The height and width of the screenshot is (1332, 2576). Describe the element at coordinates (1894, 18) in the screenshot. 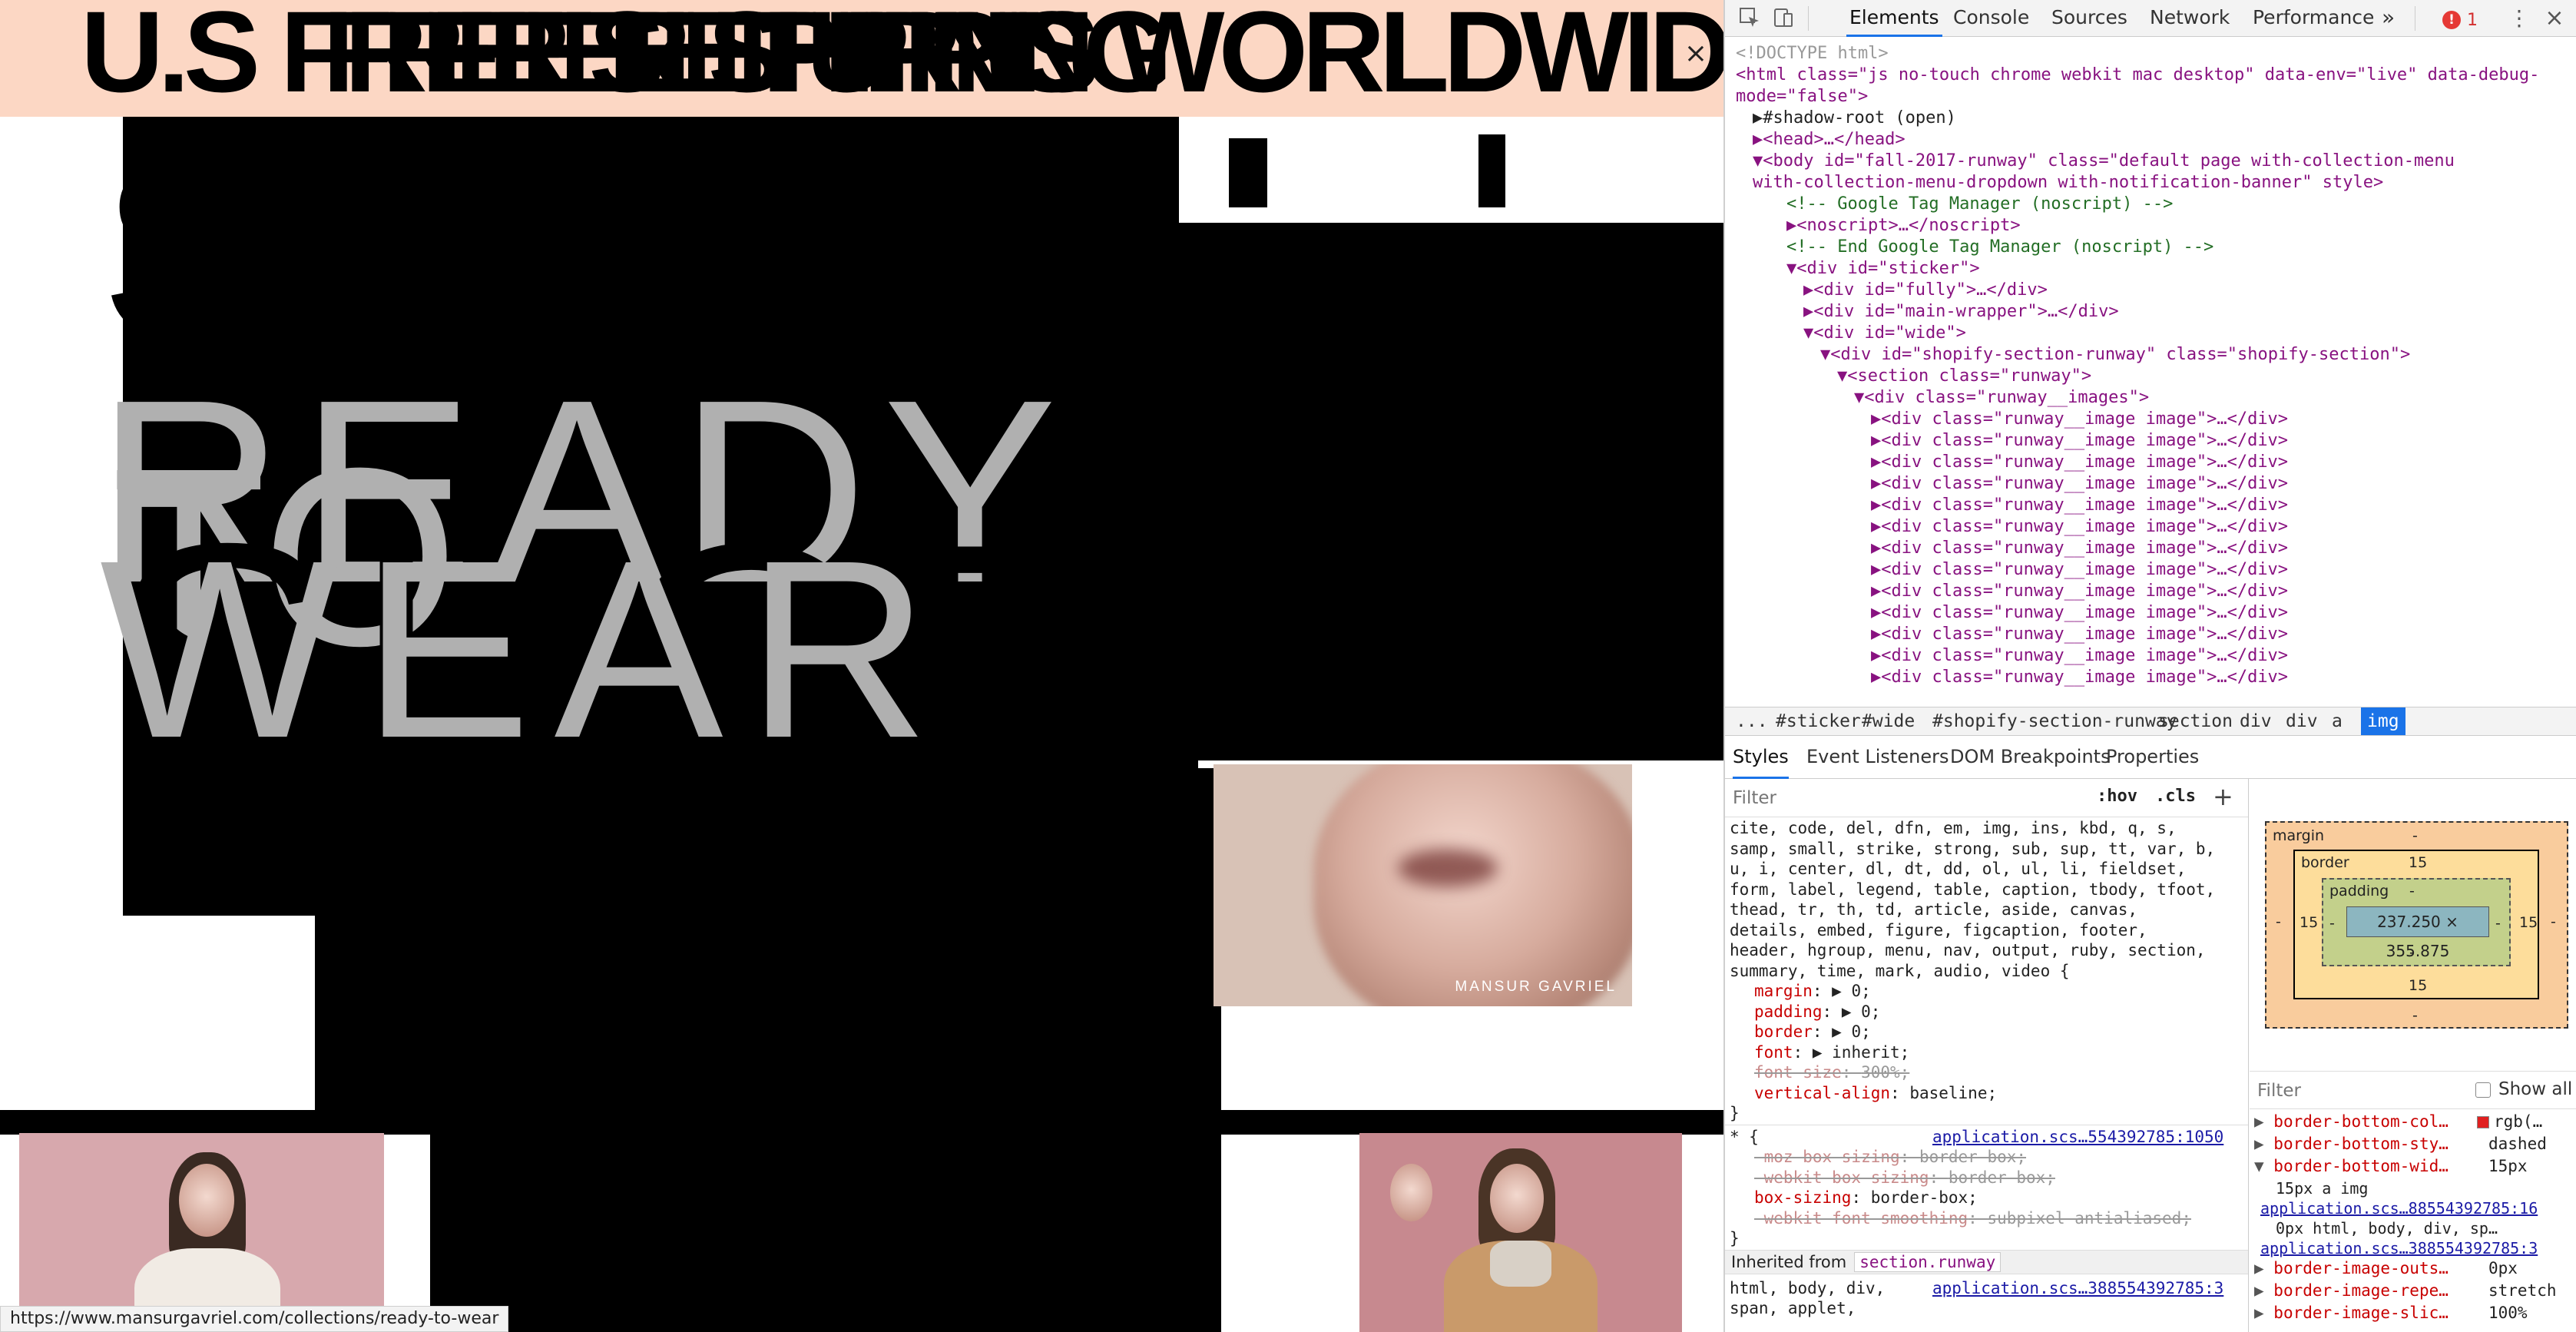

I see `tab-elements: Elements` at that location.